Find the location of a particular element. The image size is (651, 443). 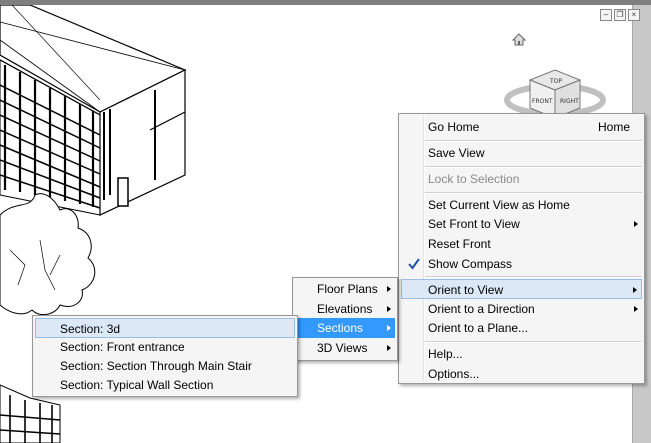

shortcut-label: Home is located at coordinates (613, 127).